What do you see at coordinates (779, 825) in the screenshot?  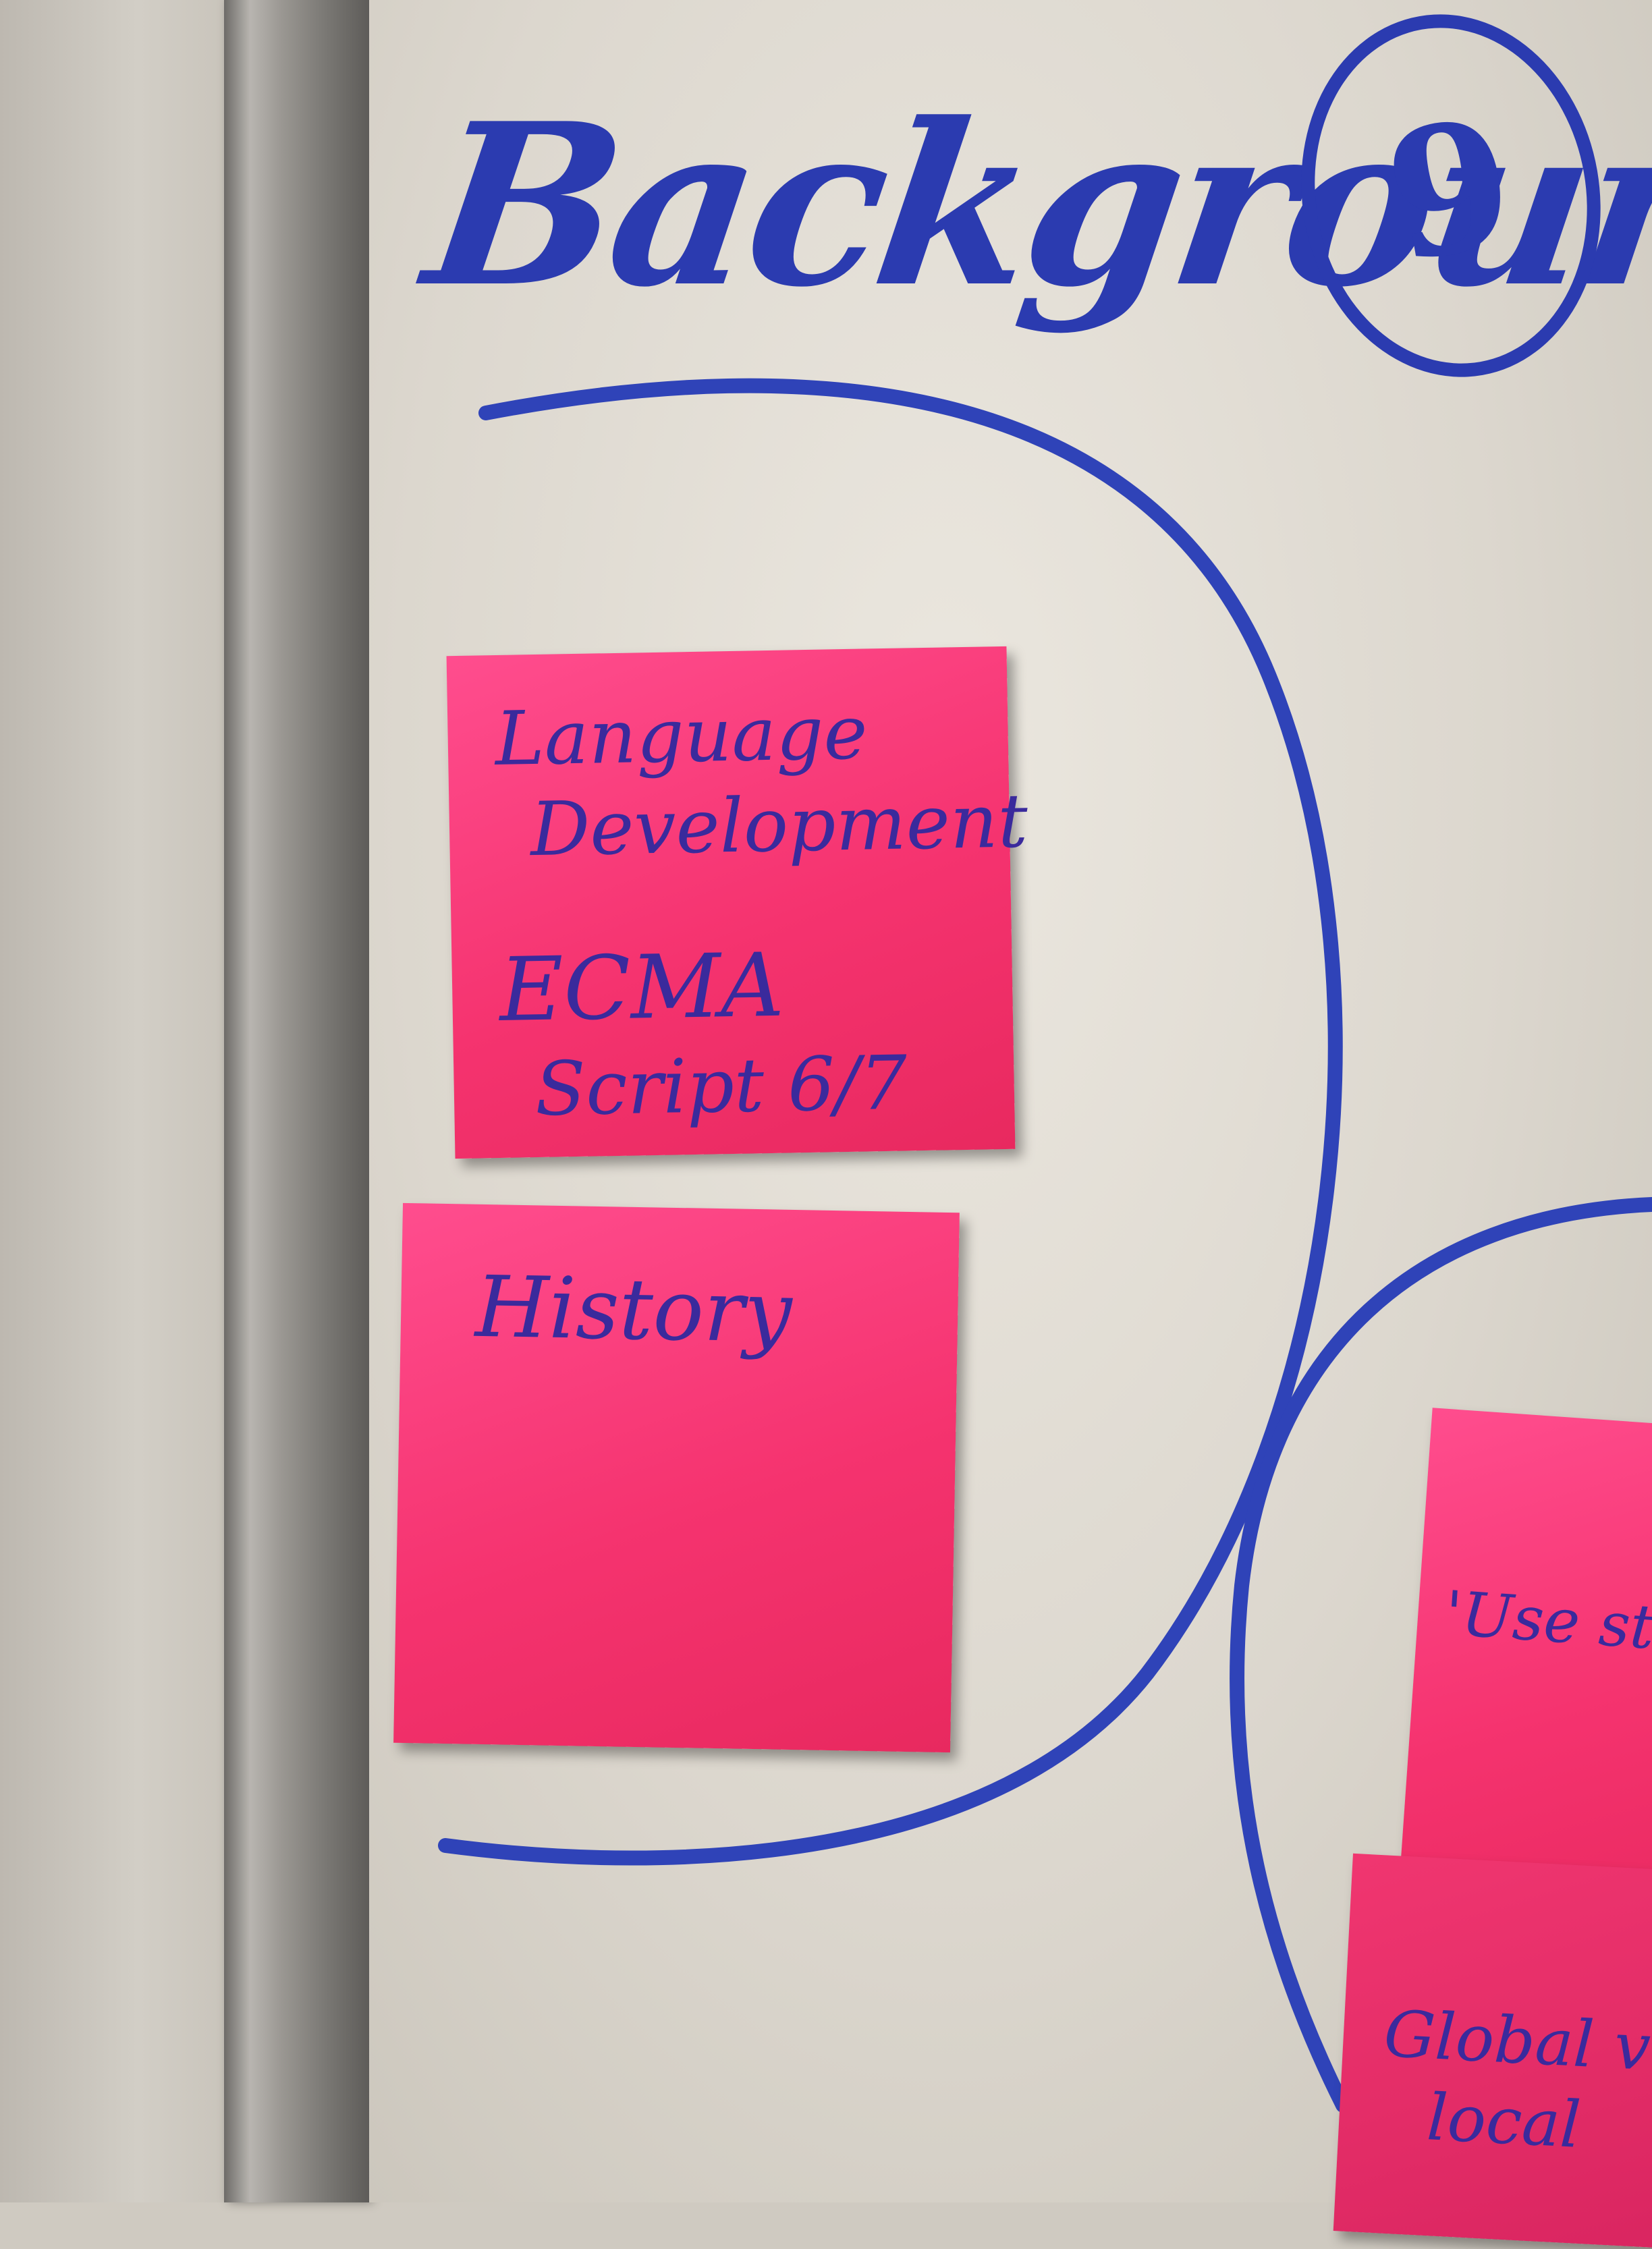 I see `note-line-development: Development` at bounding box center [779, 825].